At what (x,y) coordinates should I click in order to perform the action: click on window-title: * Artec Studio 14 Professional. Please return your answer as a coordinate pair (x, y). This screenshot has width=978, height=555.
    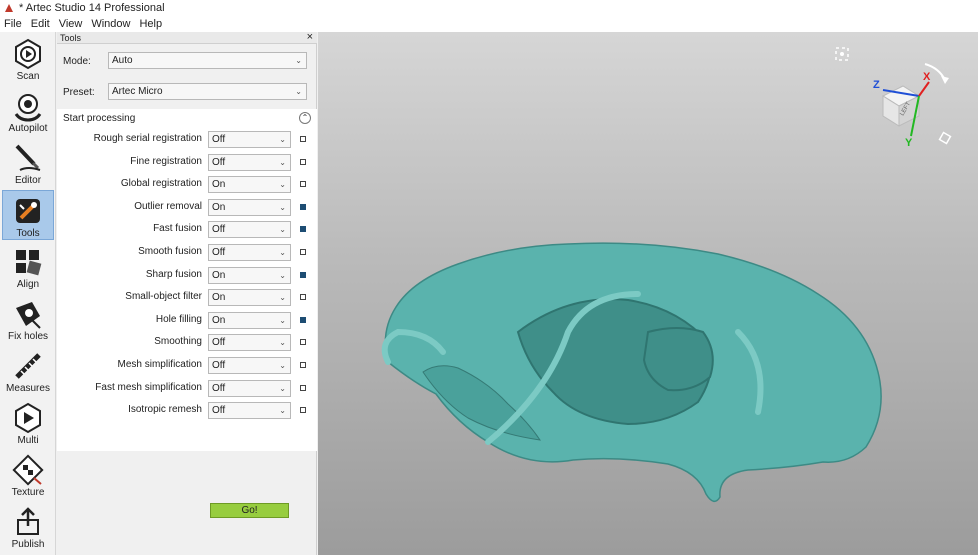
    Looking at the image, I should click on (92, 8).